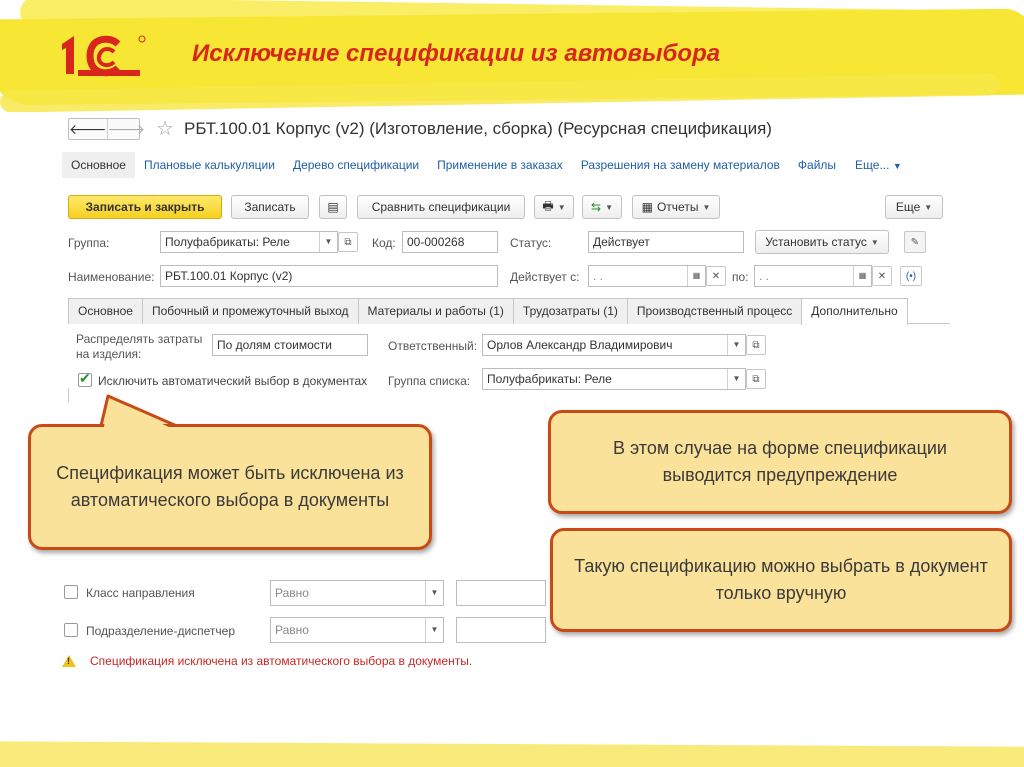 The width and height of the screenshot is (1024, 767). I want to click on code-label: Код:, so click(384, 243).